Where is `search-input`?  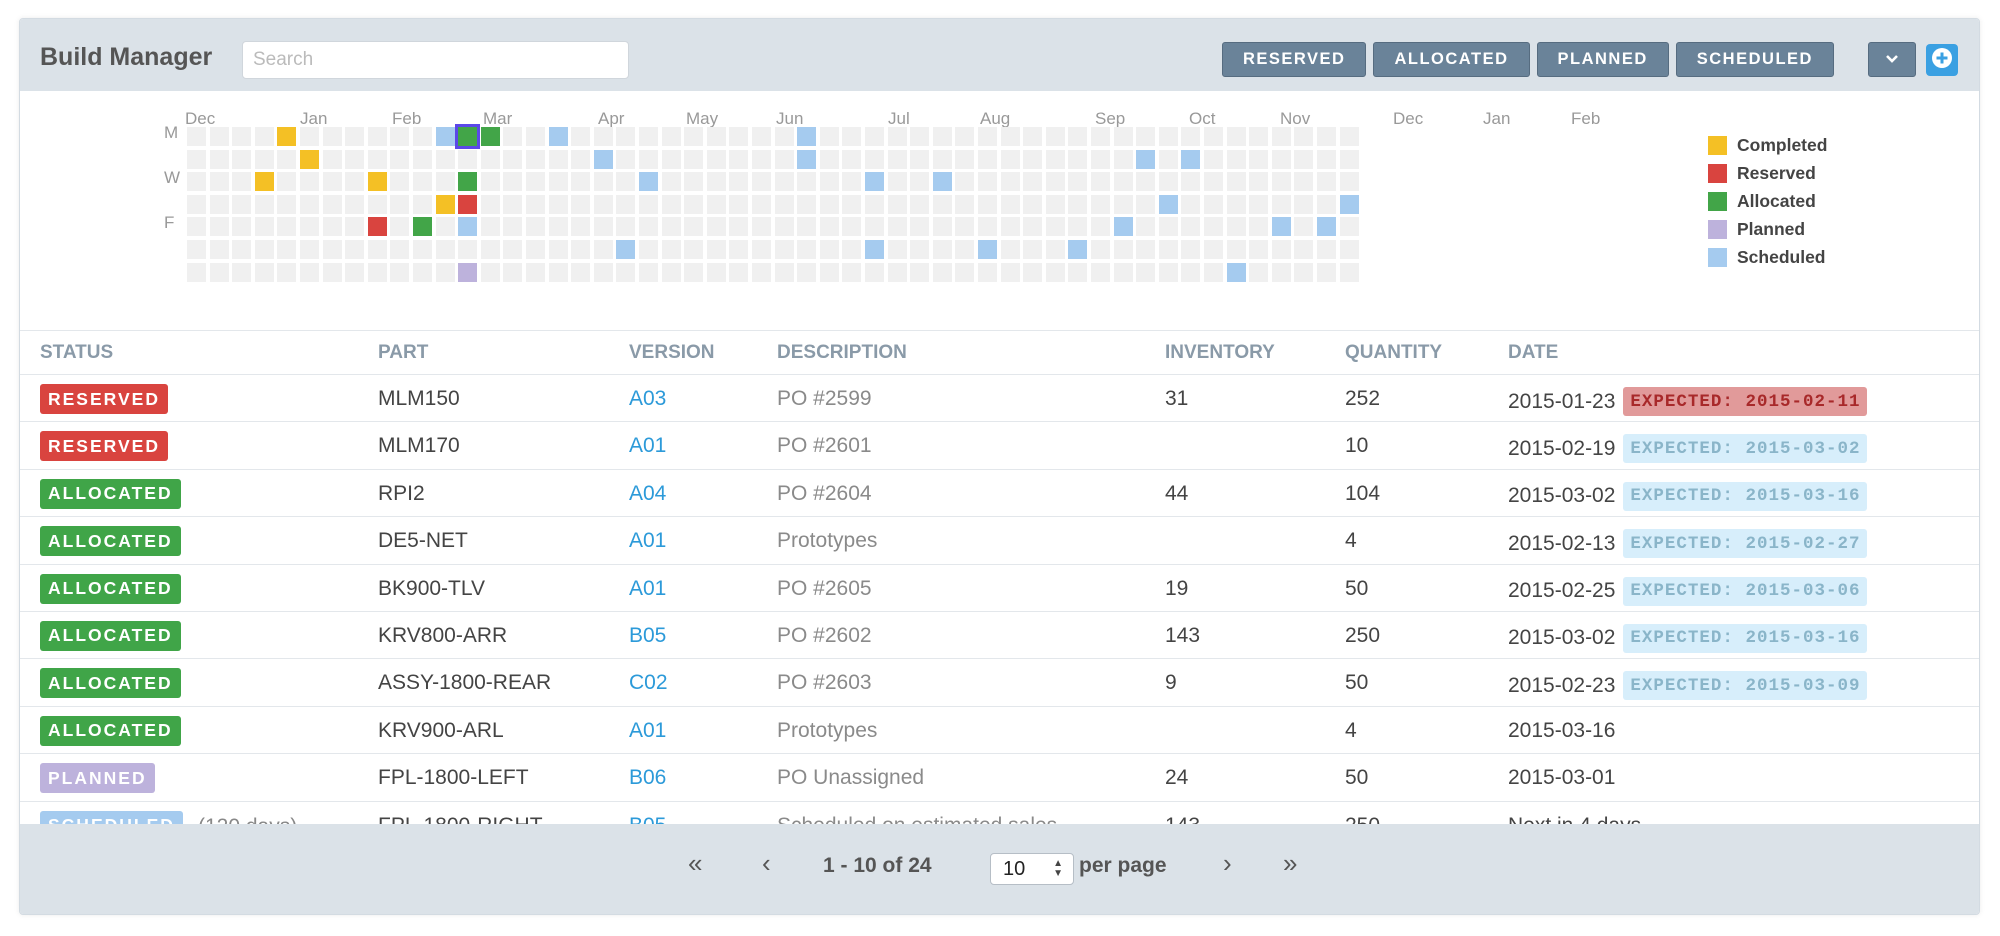
search-input is located at coordinates (435, 60).